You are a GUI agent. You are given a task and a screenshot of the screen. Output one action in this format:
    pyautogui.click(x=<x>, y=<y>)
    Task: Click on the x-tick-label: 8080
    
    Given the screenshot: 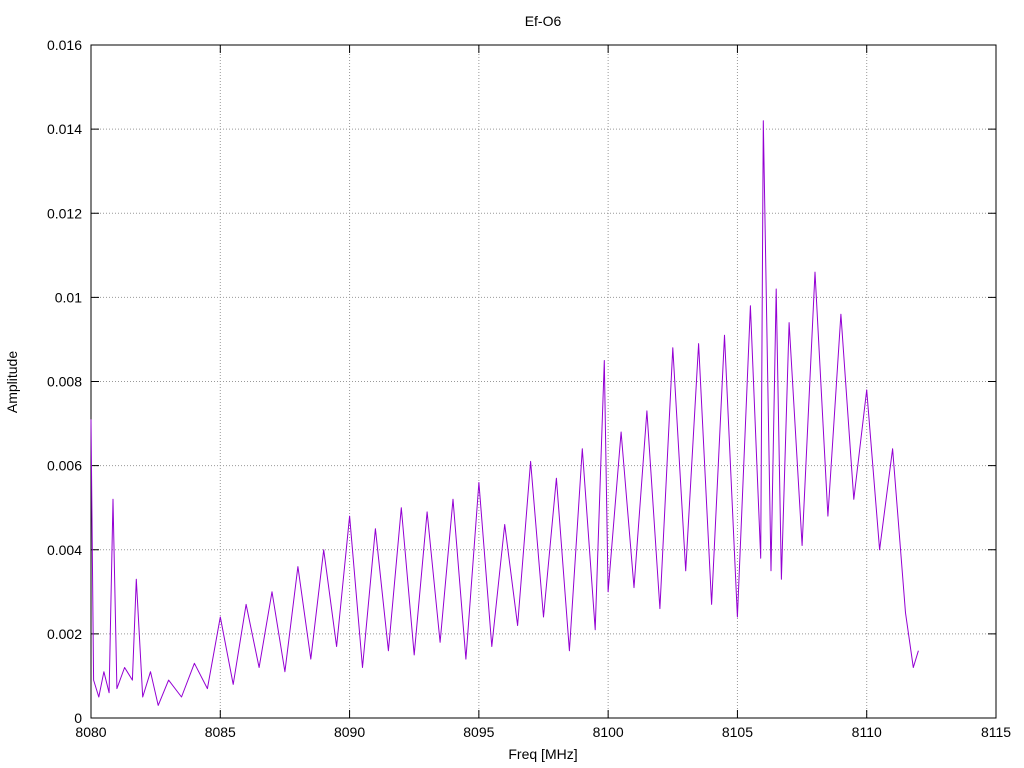 What is the action you would take?
    pyautogui.click(x=90, y=732)
    